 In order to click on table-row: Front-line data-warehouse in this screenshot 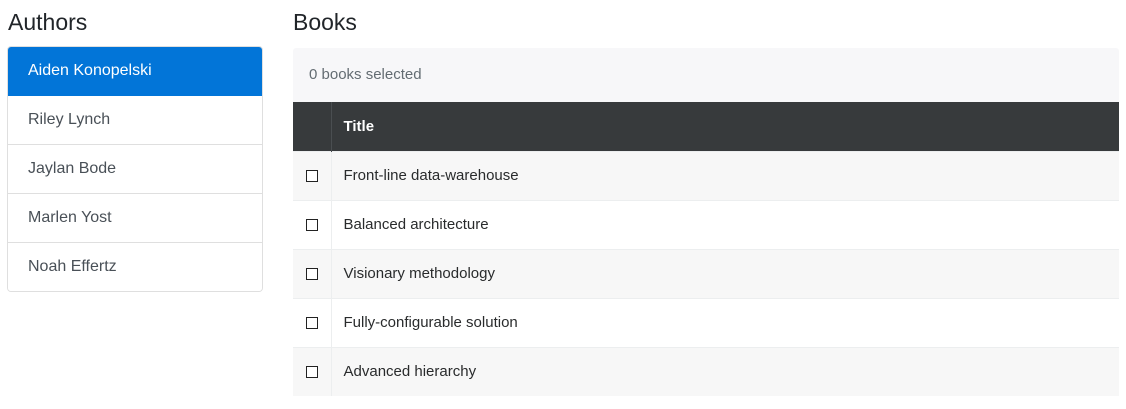, I will do `click(706, 175)`.